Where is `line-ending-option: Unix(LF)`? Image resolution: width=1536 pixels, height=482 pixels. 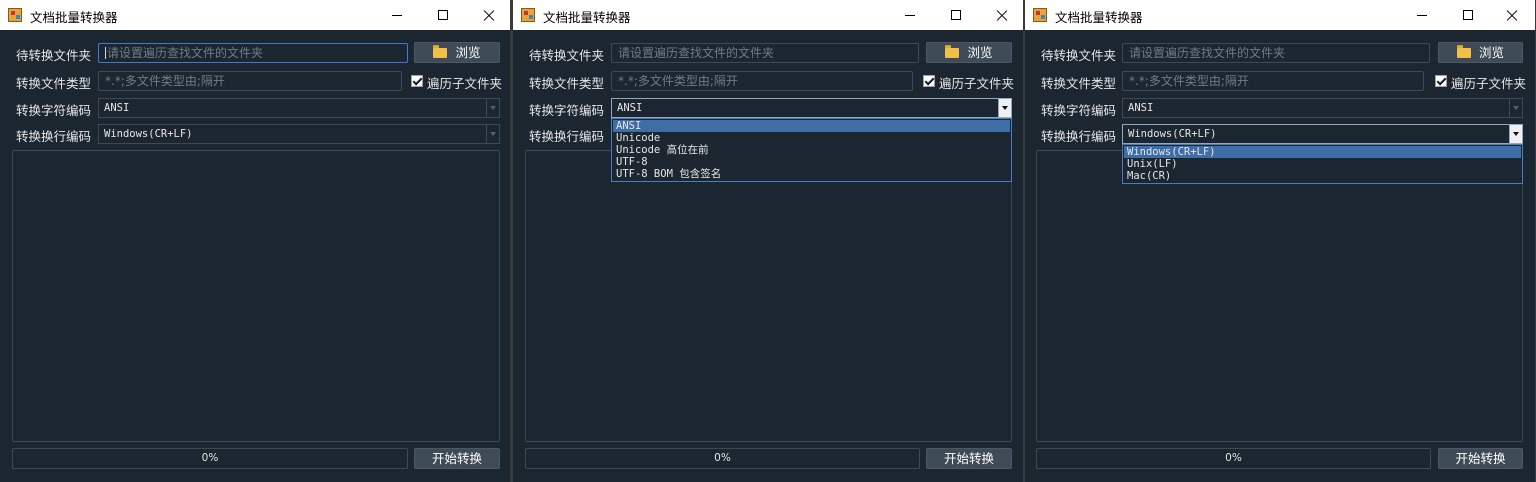
line-ending-option: Unix(LF) is located at coordinates (1322, 164).